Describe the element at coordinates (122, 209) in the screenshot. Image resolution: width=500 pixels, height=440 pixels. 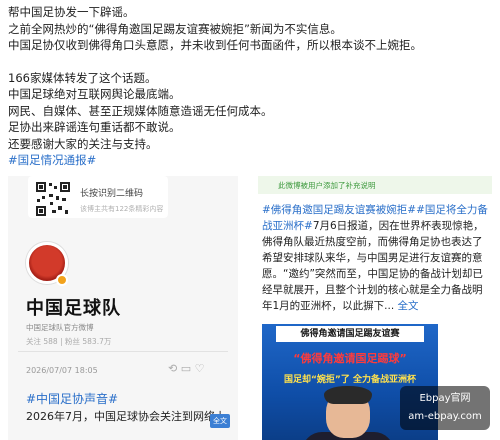
I see `qr-subtitle: 该博主共有122条精彩内容` at that location.